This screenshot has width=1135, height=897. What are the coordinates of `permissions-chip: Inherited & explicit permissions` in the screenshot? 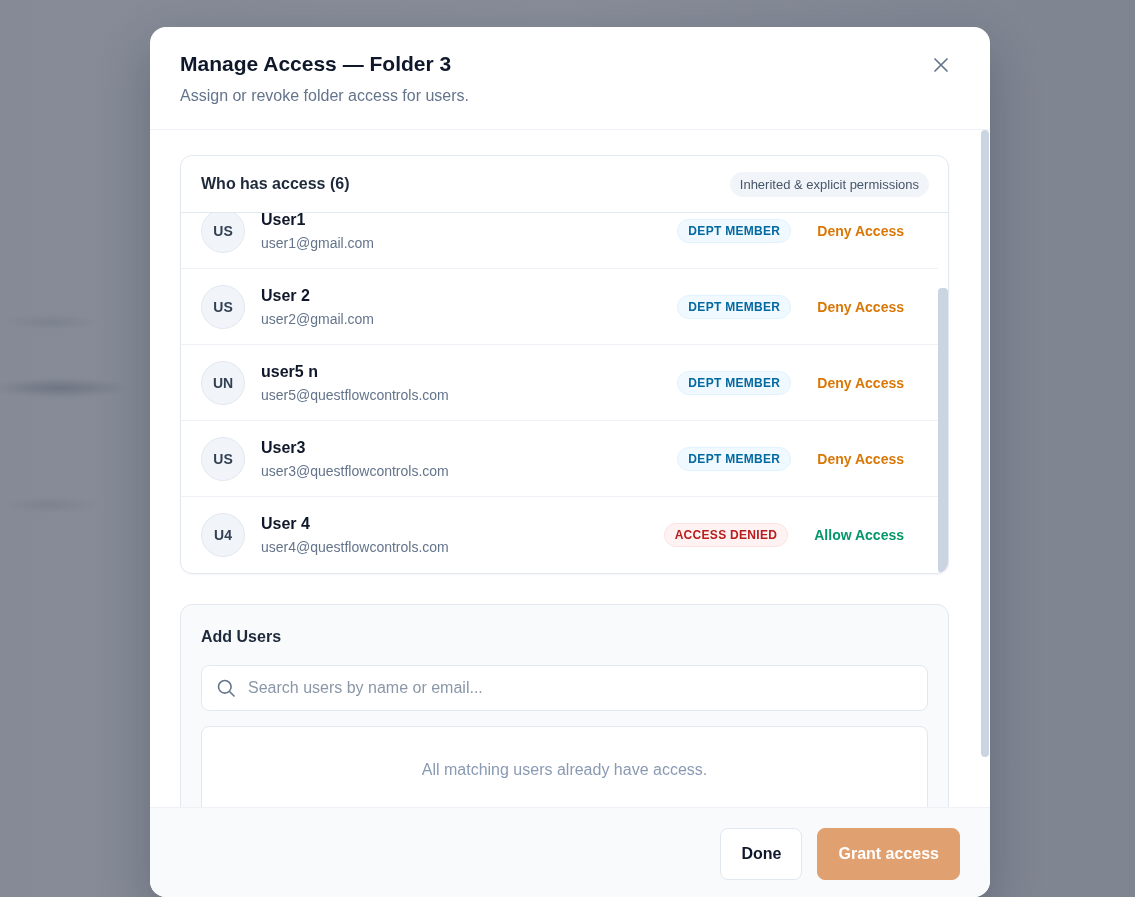 It's located at (829, 184).